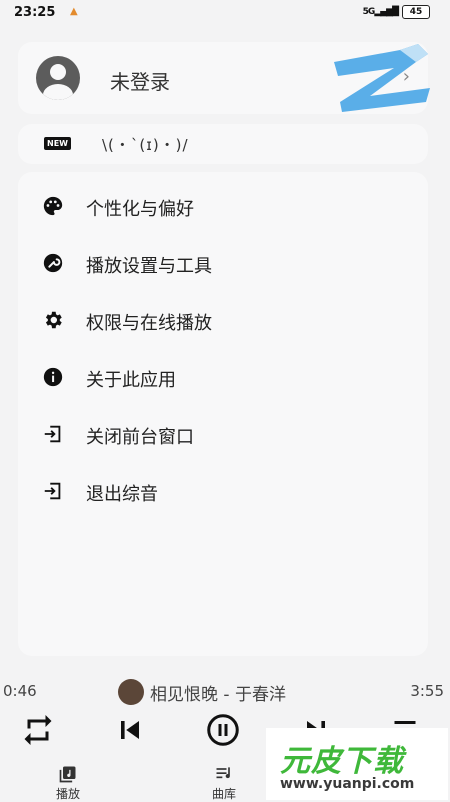  Describe the element at coordinates (223, 773) in the screenshot. I see `library-icon` at that location.